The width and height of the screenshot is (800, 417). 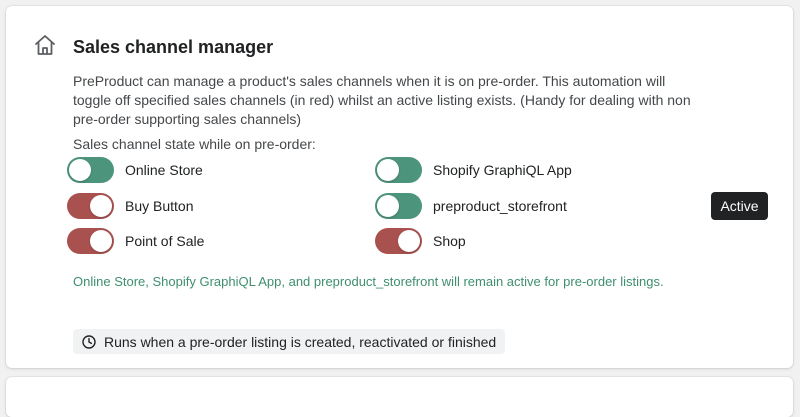 What do you see at coordinates (449, 241) in the screenshot?
I see `channel-label: Shop` at bounding box center [449, 241].